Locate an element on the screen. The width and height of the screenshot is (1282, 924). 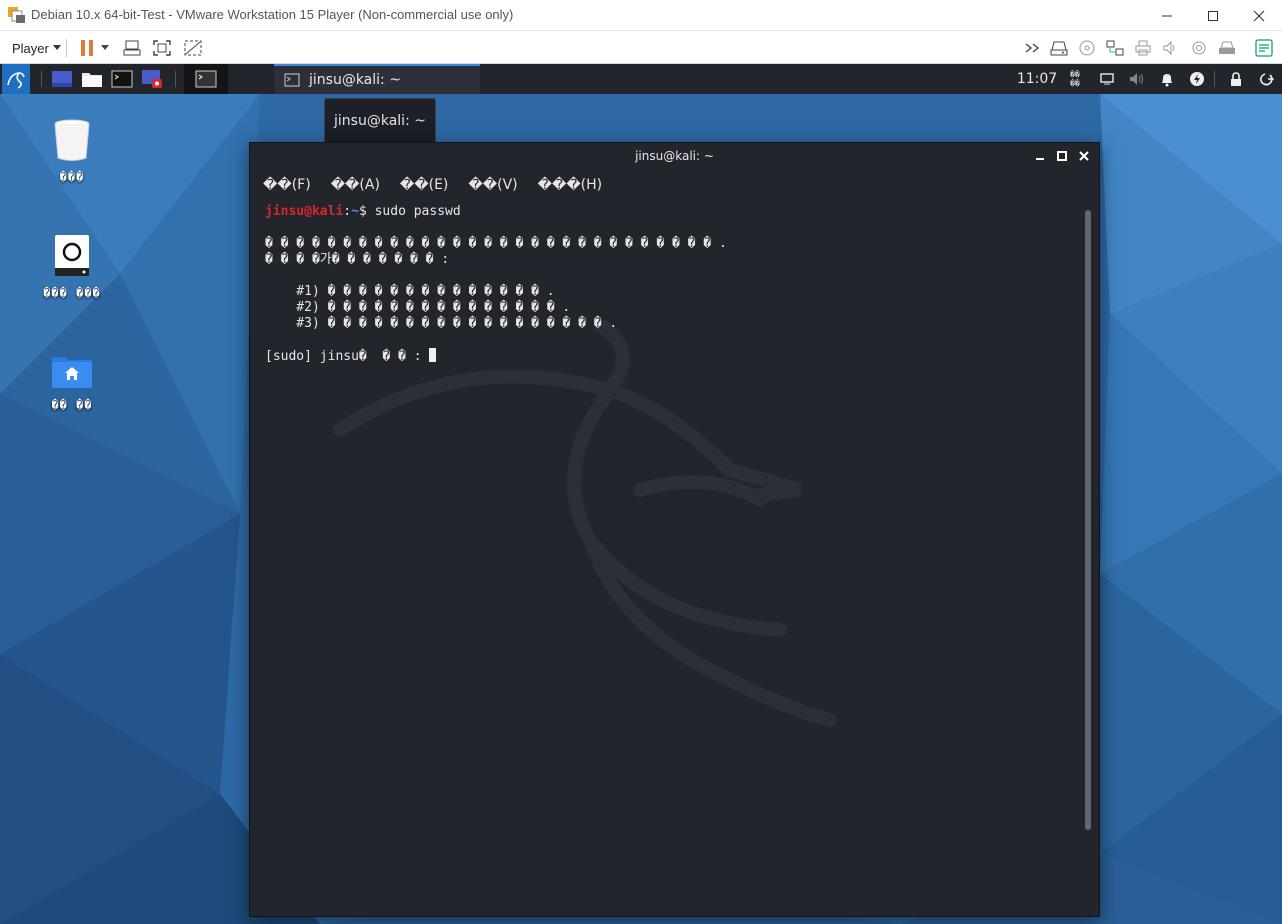
hard-disk-button is located at coordinates (1059, 48).